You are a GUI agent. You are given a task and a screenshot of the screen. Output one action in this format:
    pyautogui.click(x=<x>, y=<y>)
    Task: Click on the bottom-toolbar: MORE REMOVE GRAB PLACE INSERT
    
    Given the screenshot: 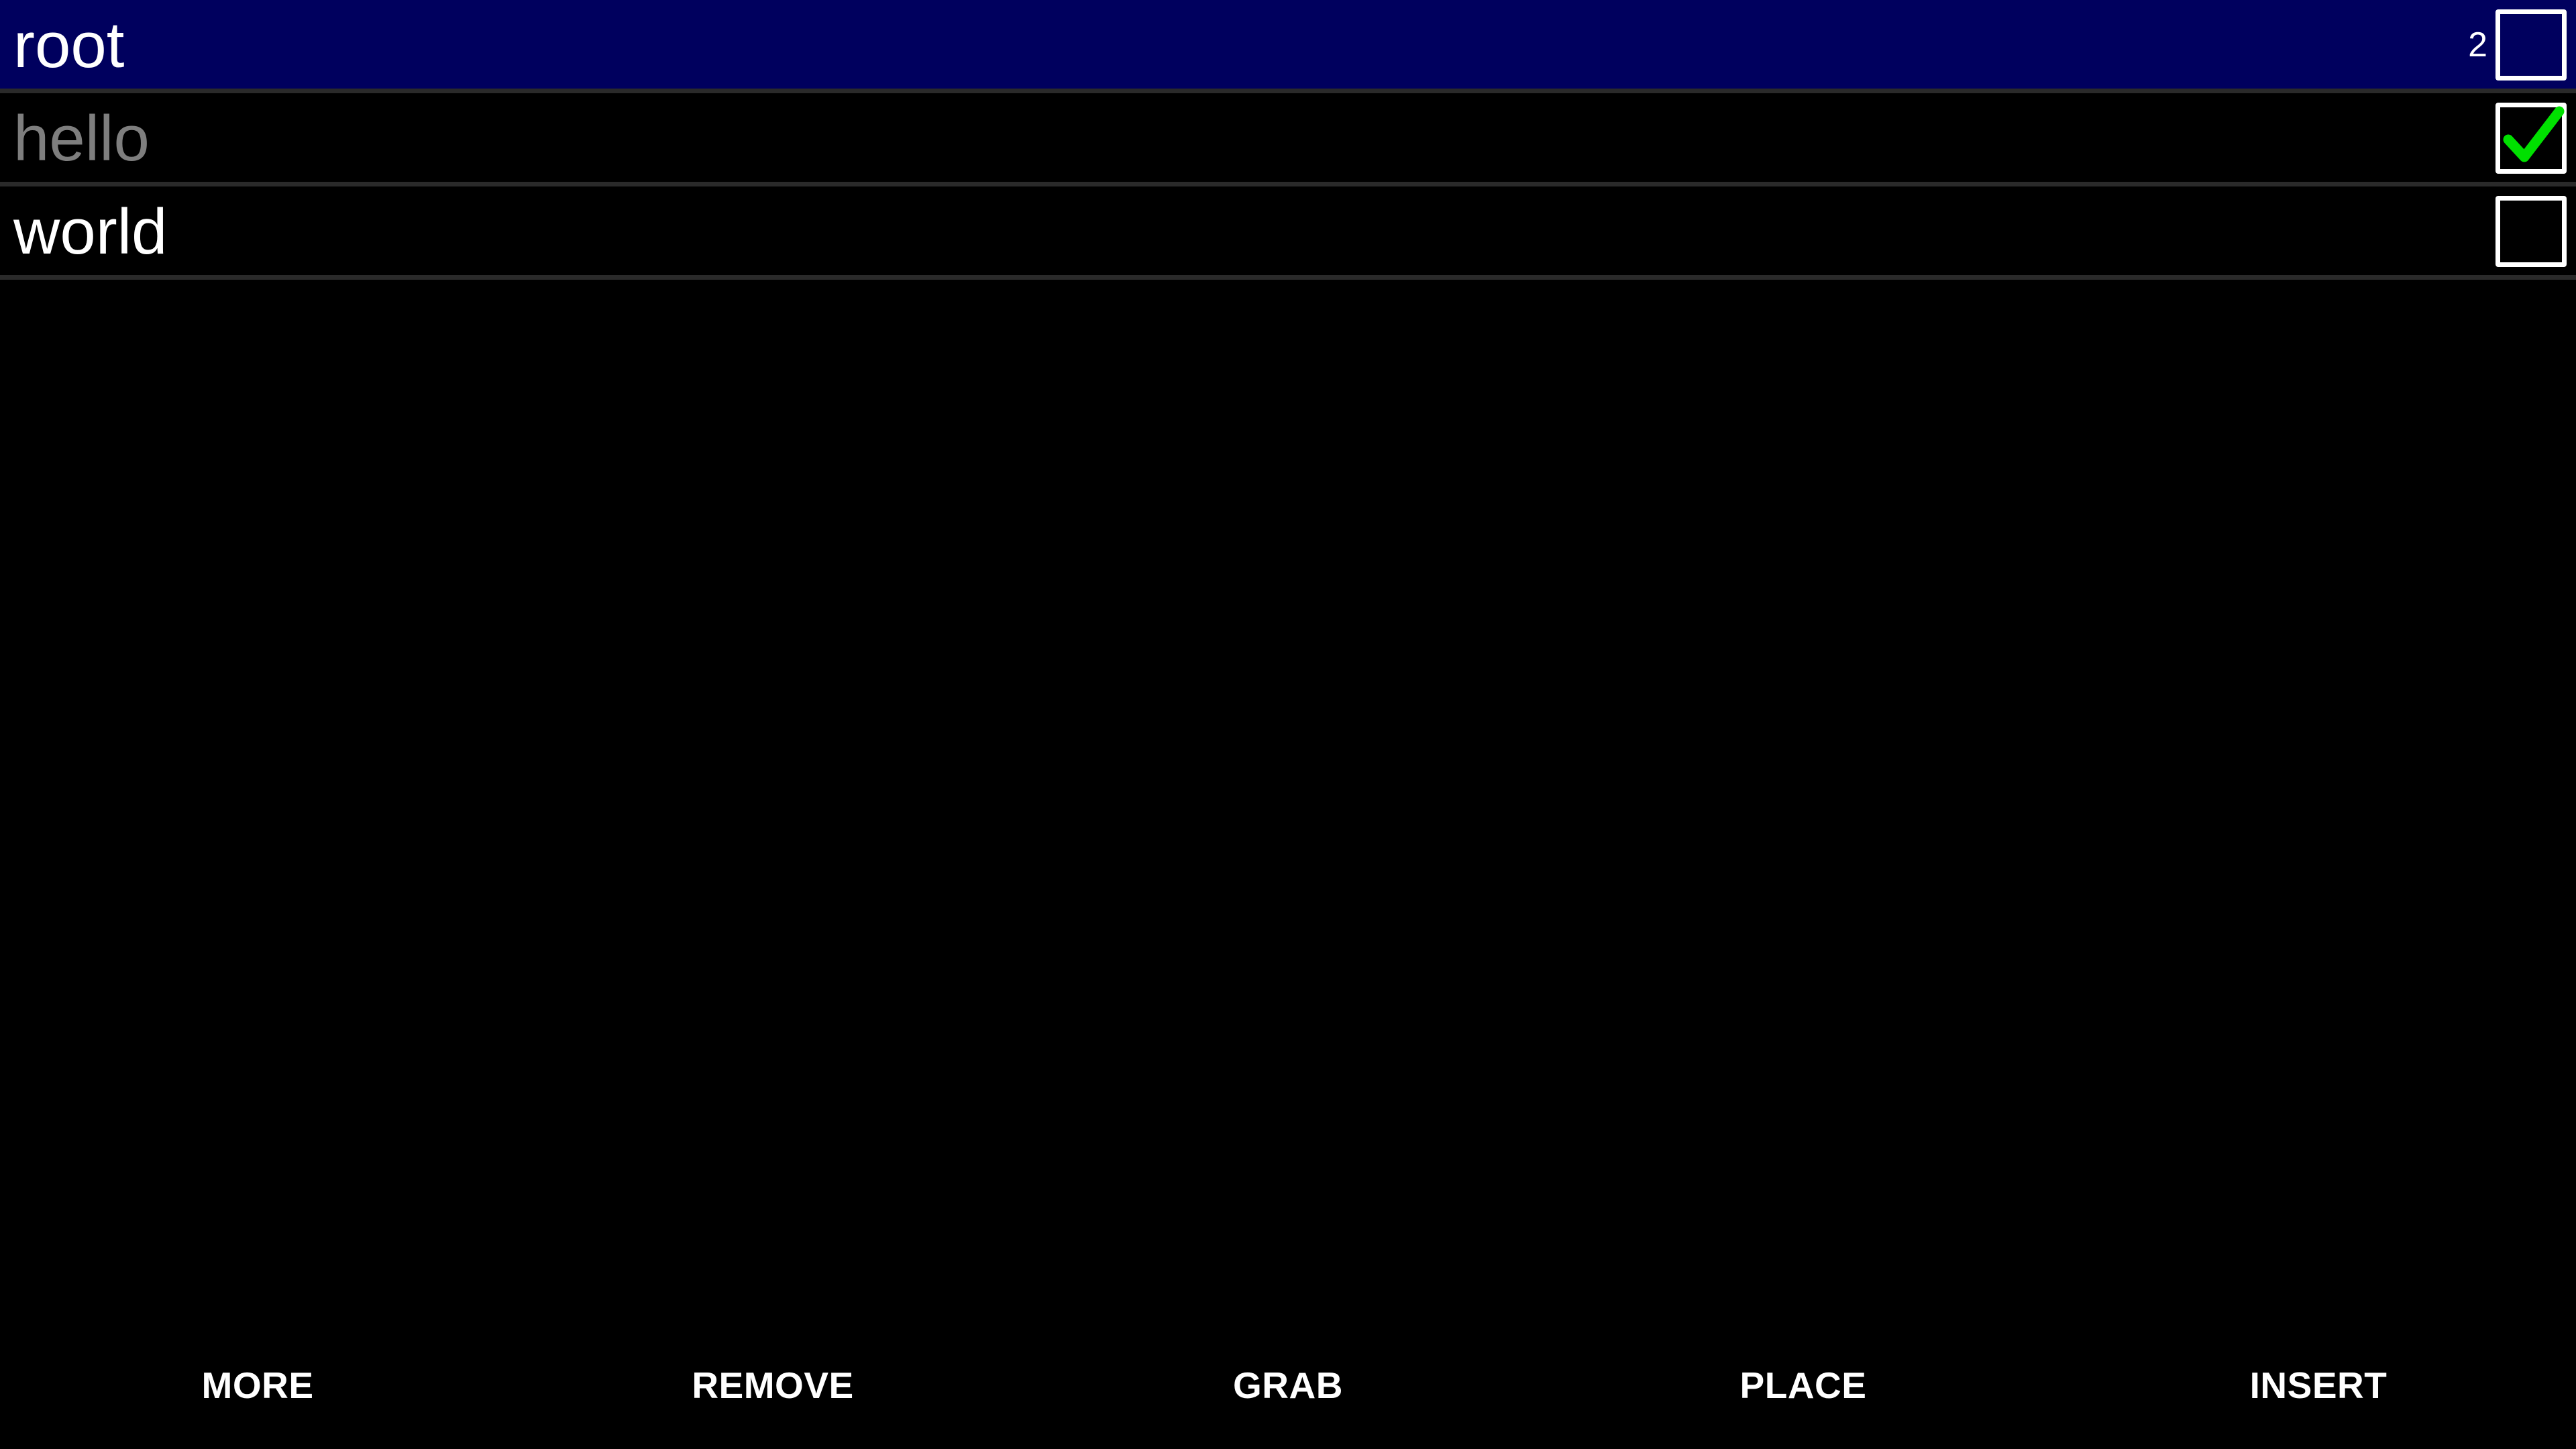 What is the action you would take?
    pyautogui.click(x=1288, y=1385)
    